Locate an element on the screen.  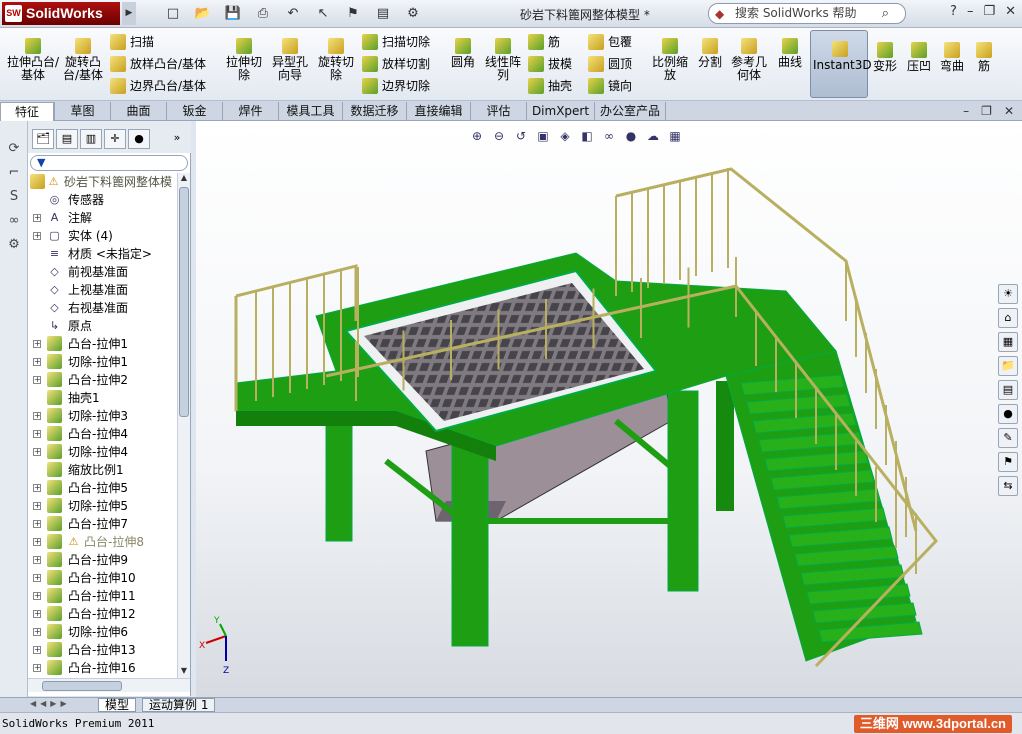
doc-close-button: ✕ is located at coordinates (1009, 111).